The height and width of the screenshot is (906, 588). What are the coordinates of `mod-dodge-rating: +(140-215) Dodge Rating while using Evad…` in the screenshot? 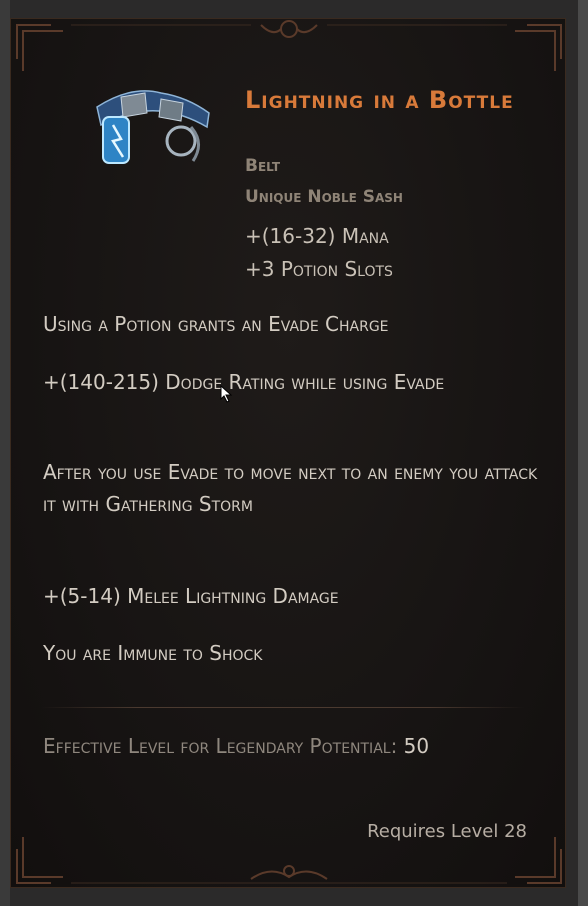 It's located at (244, 382).